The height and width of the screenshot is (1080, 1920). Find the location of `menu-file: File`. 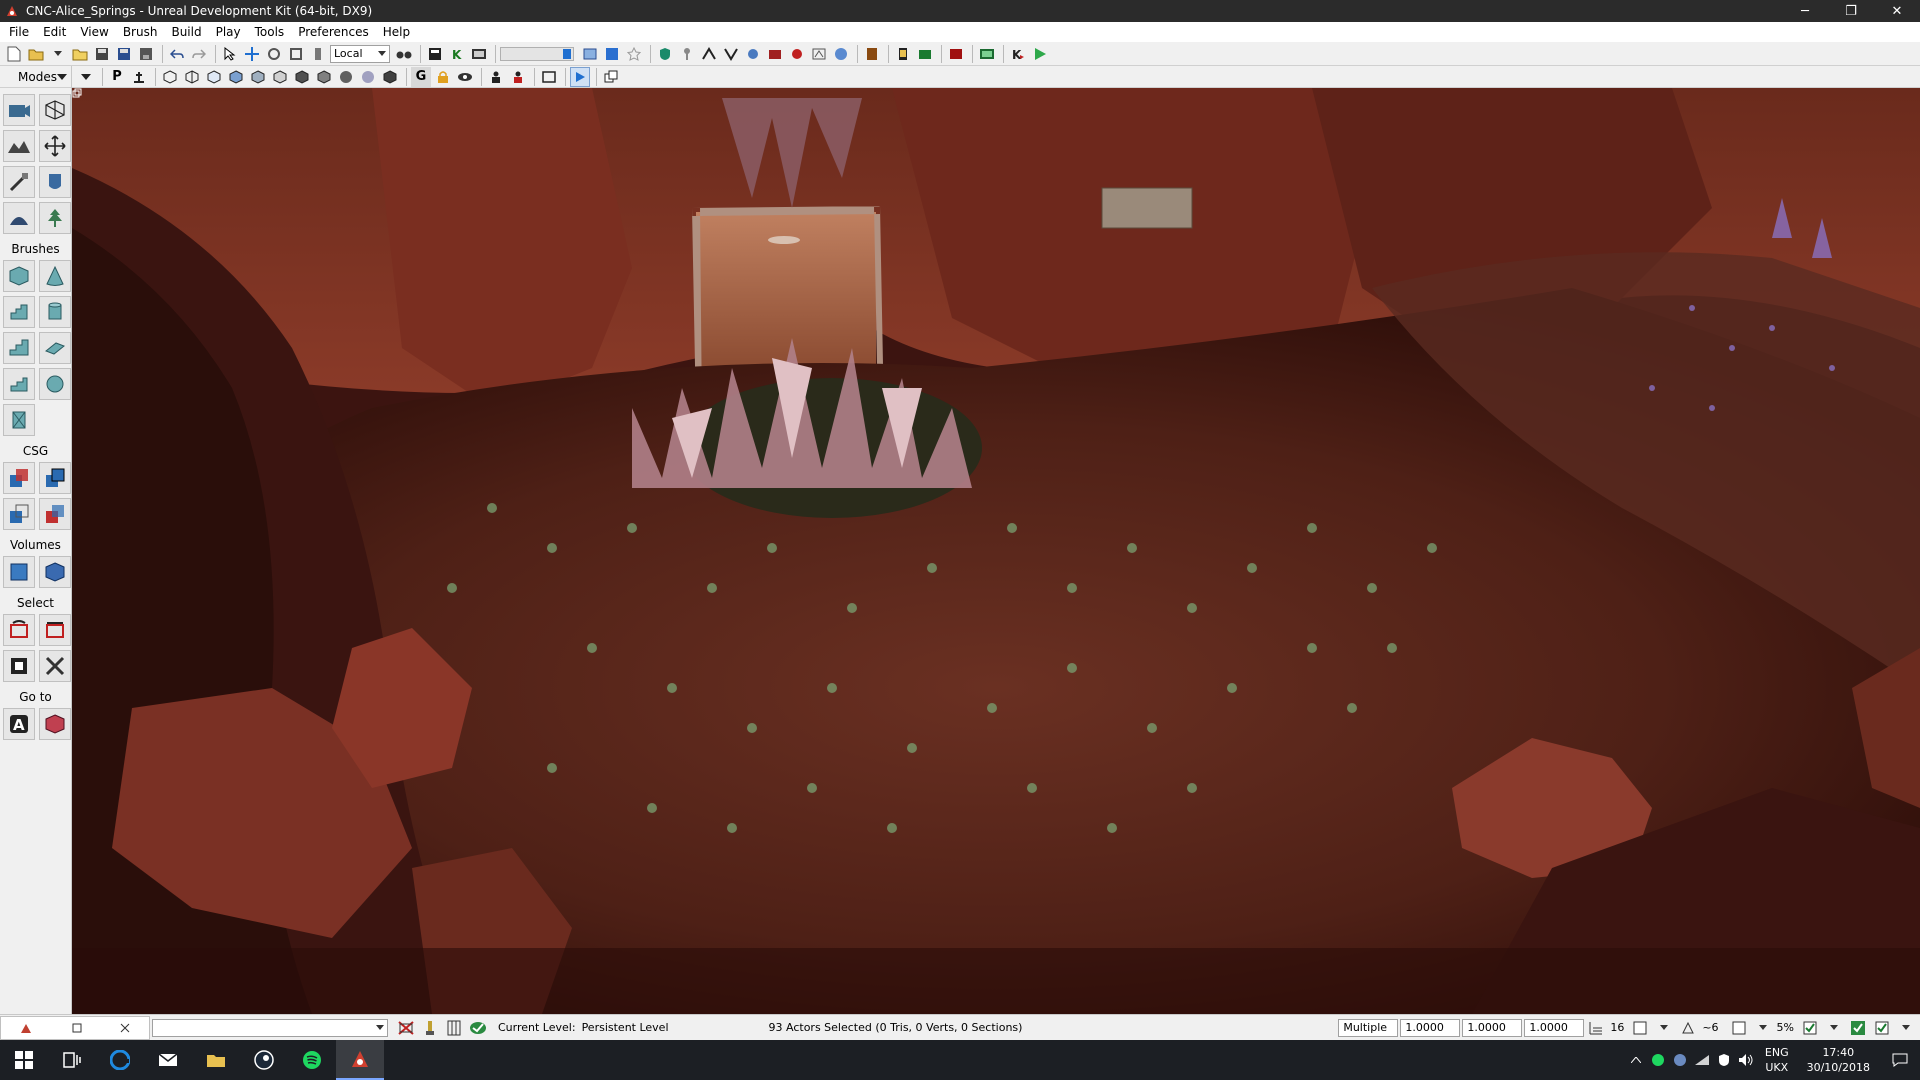

menu-file: File is located at coordinates (19, 32).